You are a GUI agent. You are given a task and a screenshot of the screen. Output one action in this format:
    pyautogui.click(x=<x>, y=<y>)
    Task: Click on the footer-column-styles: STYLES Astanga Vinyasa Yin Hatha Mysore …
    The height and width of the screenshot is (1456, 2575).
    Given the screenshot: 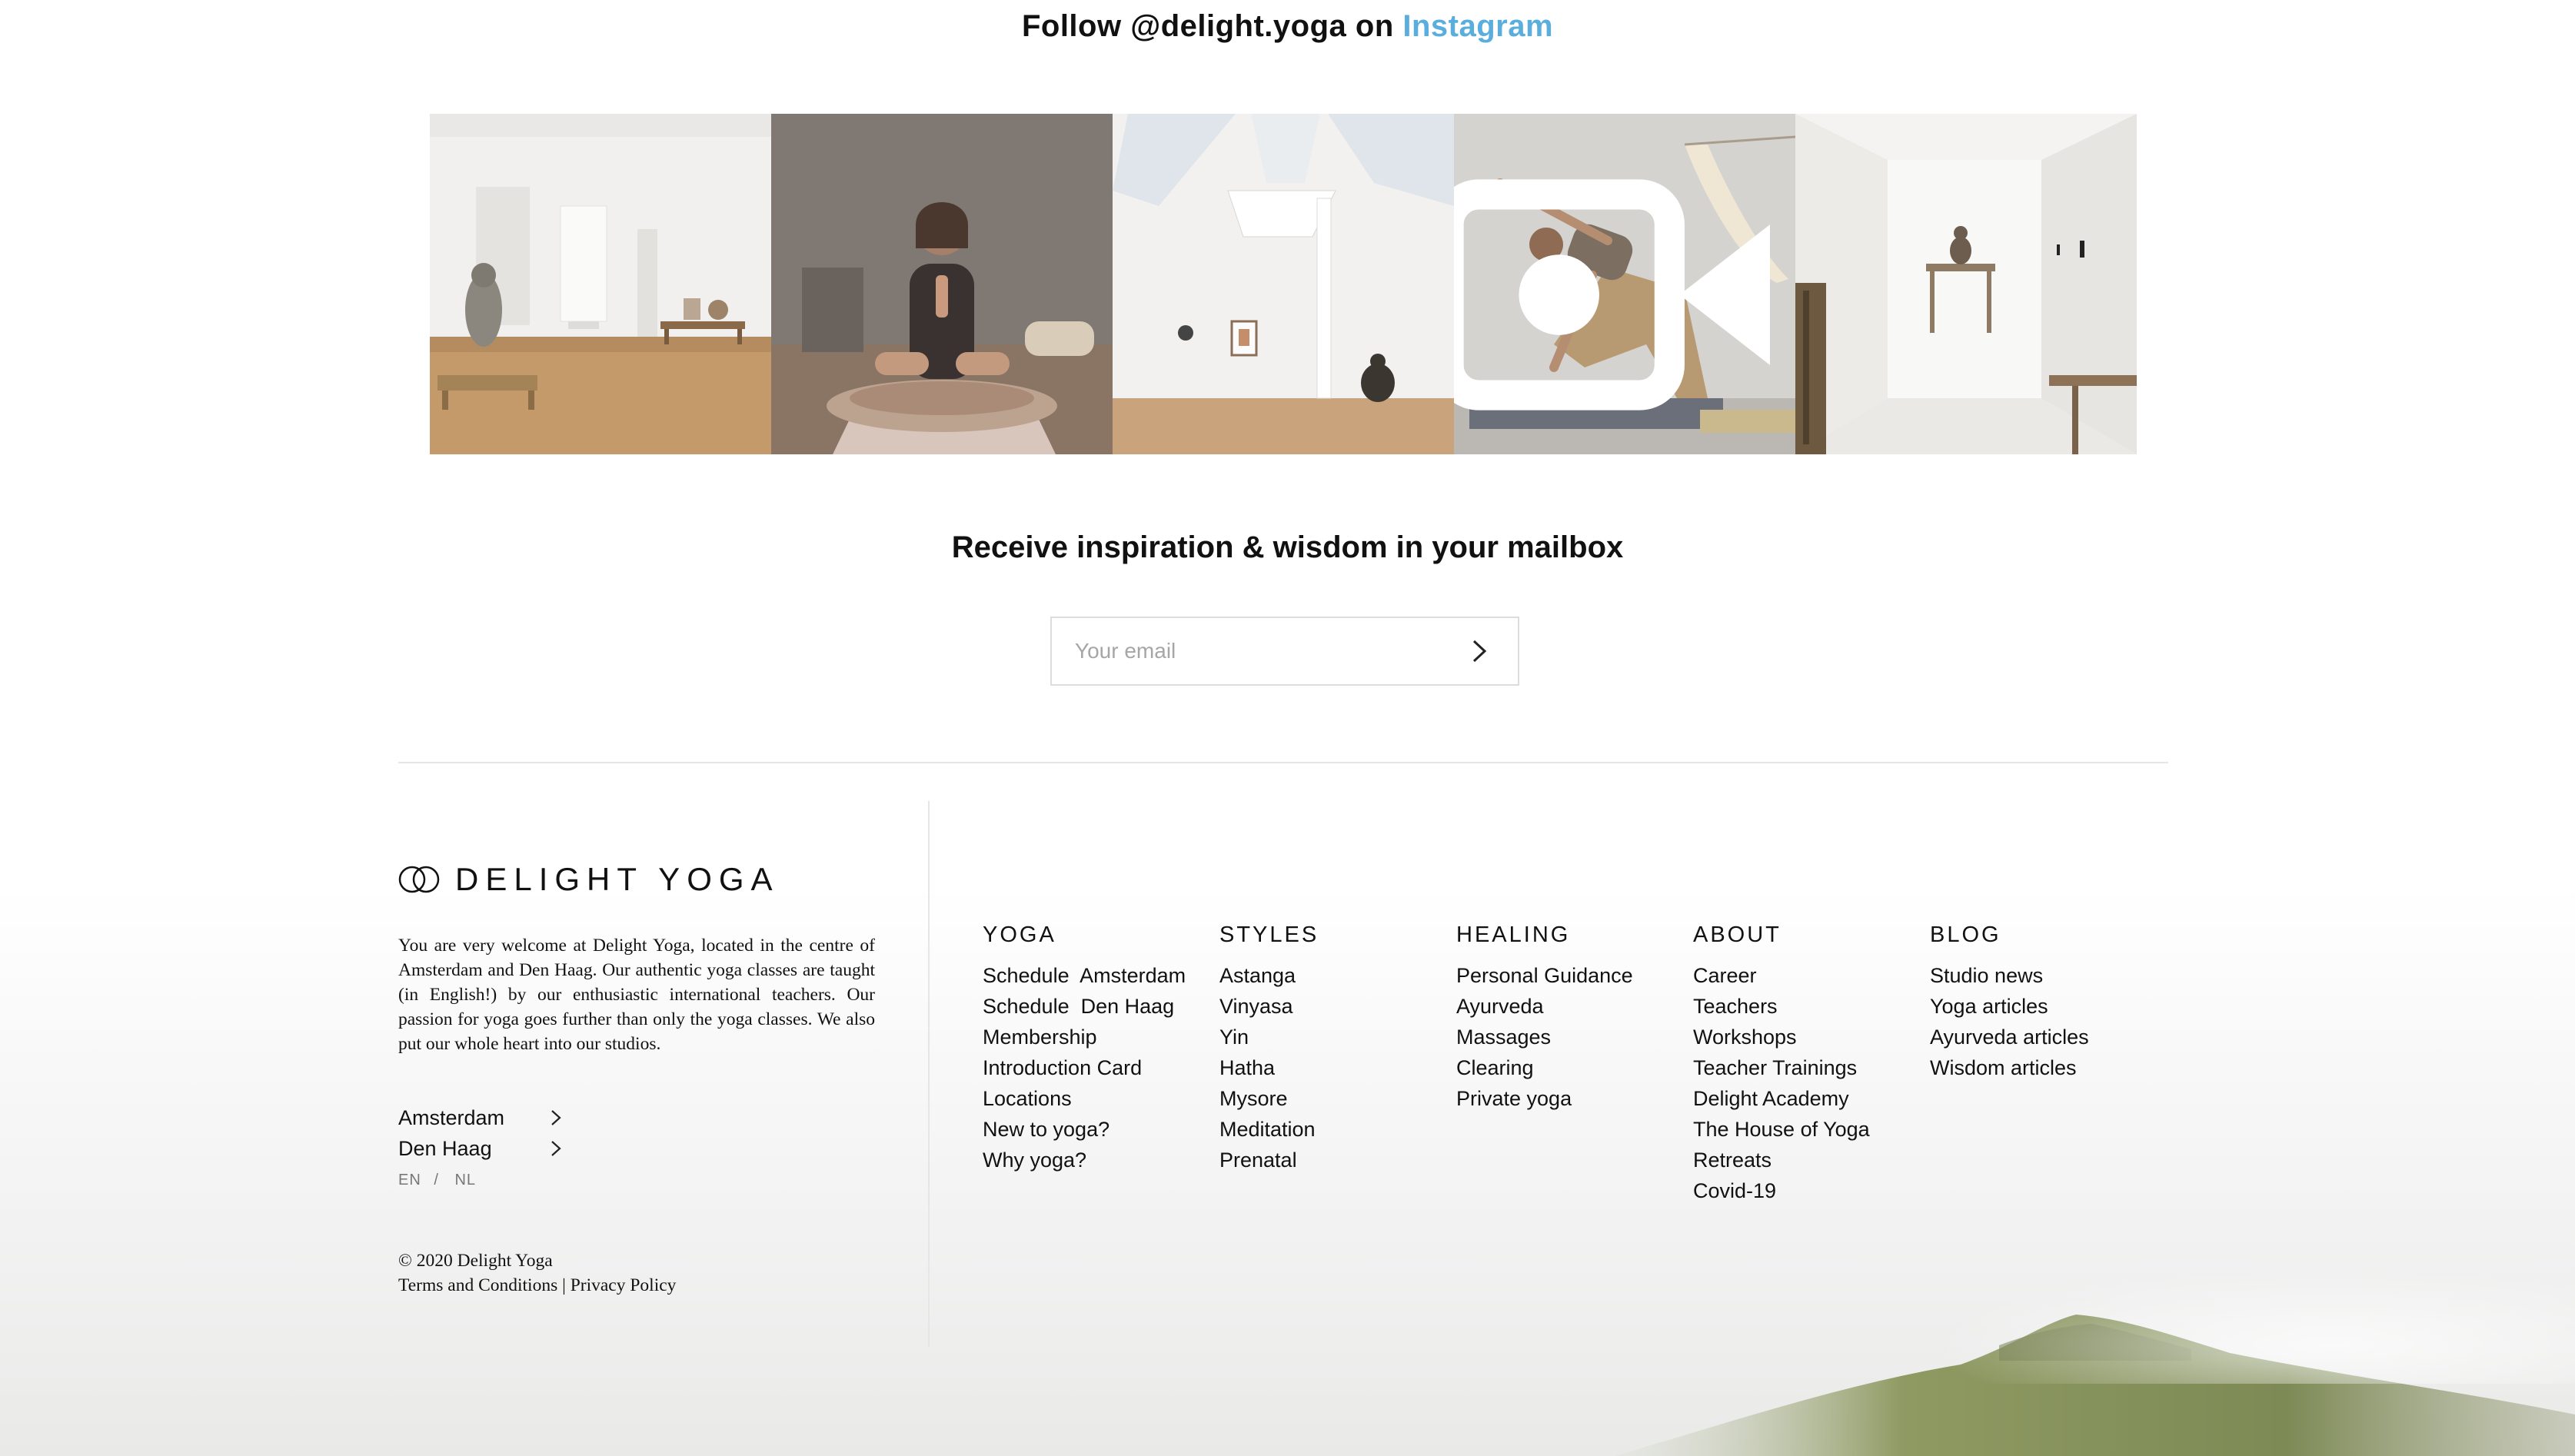 What is the action you would take?
    pyautogui.click(x=1337, y=1064)
    